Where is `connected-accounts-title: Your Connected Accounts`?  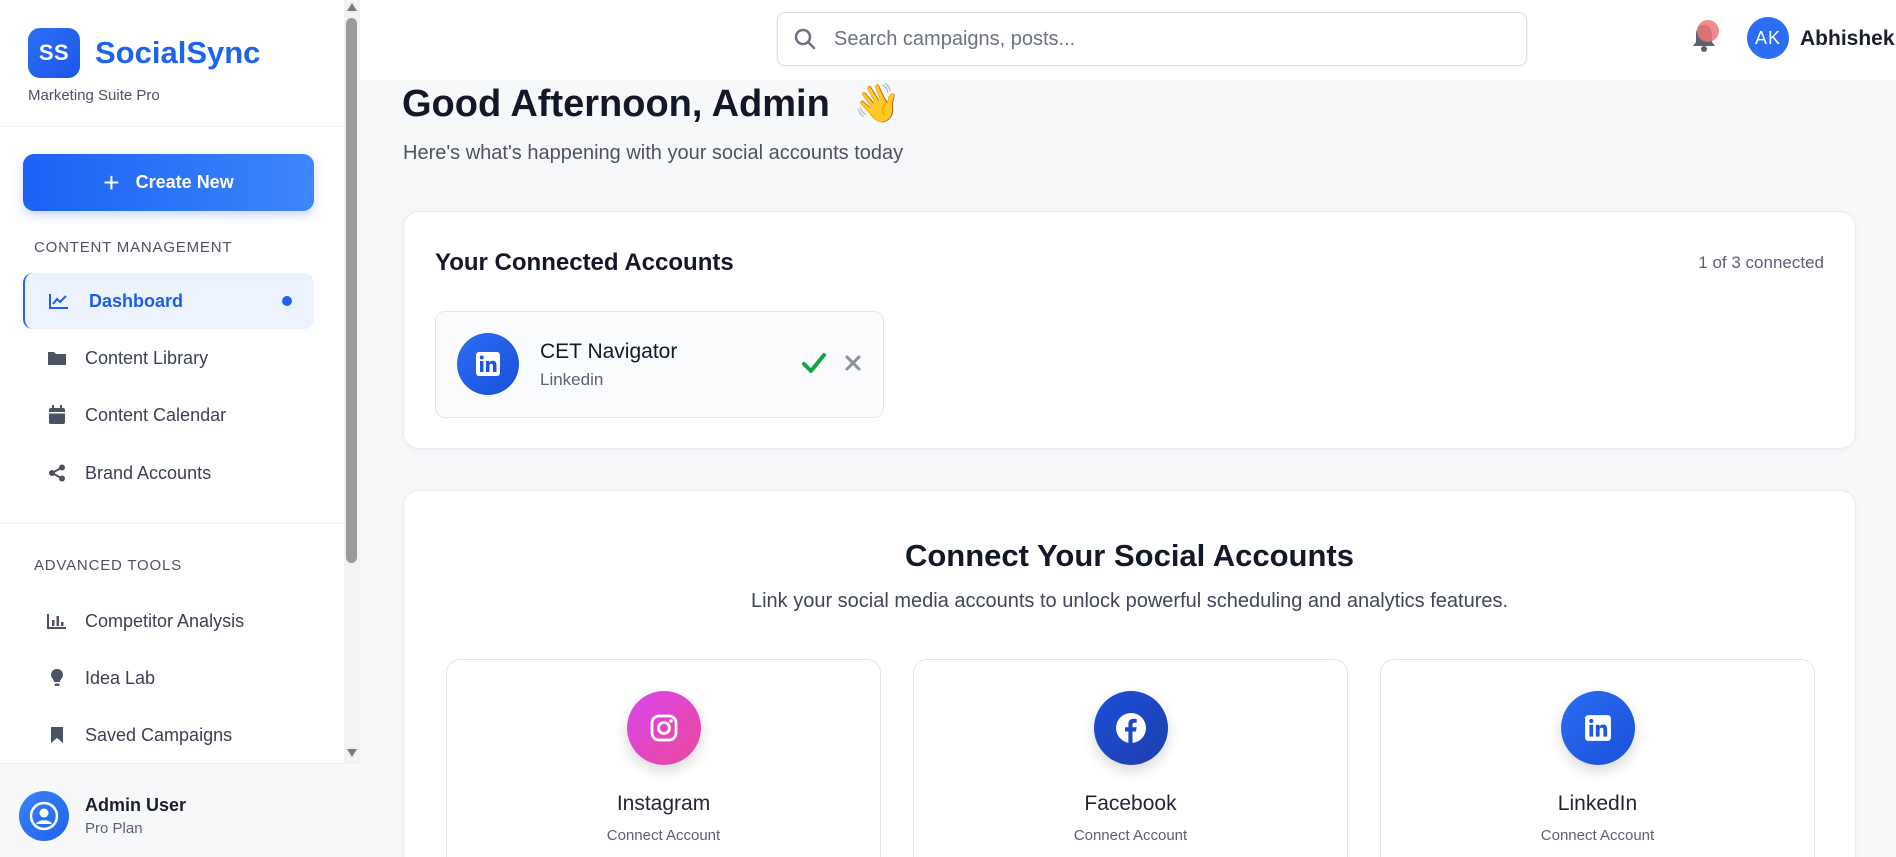
connected-accounts-title: Your Connected Accounts is located at coordinates (584, 262).